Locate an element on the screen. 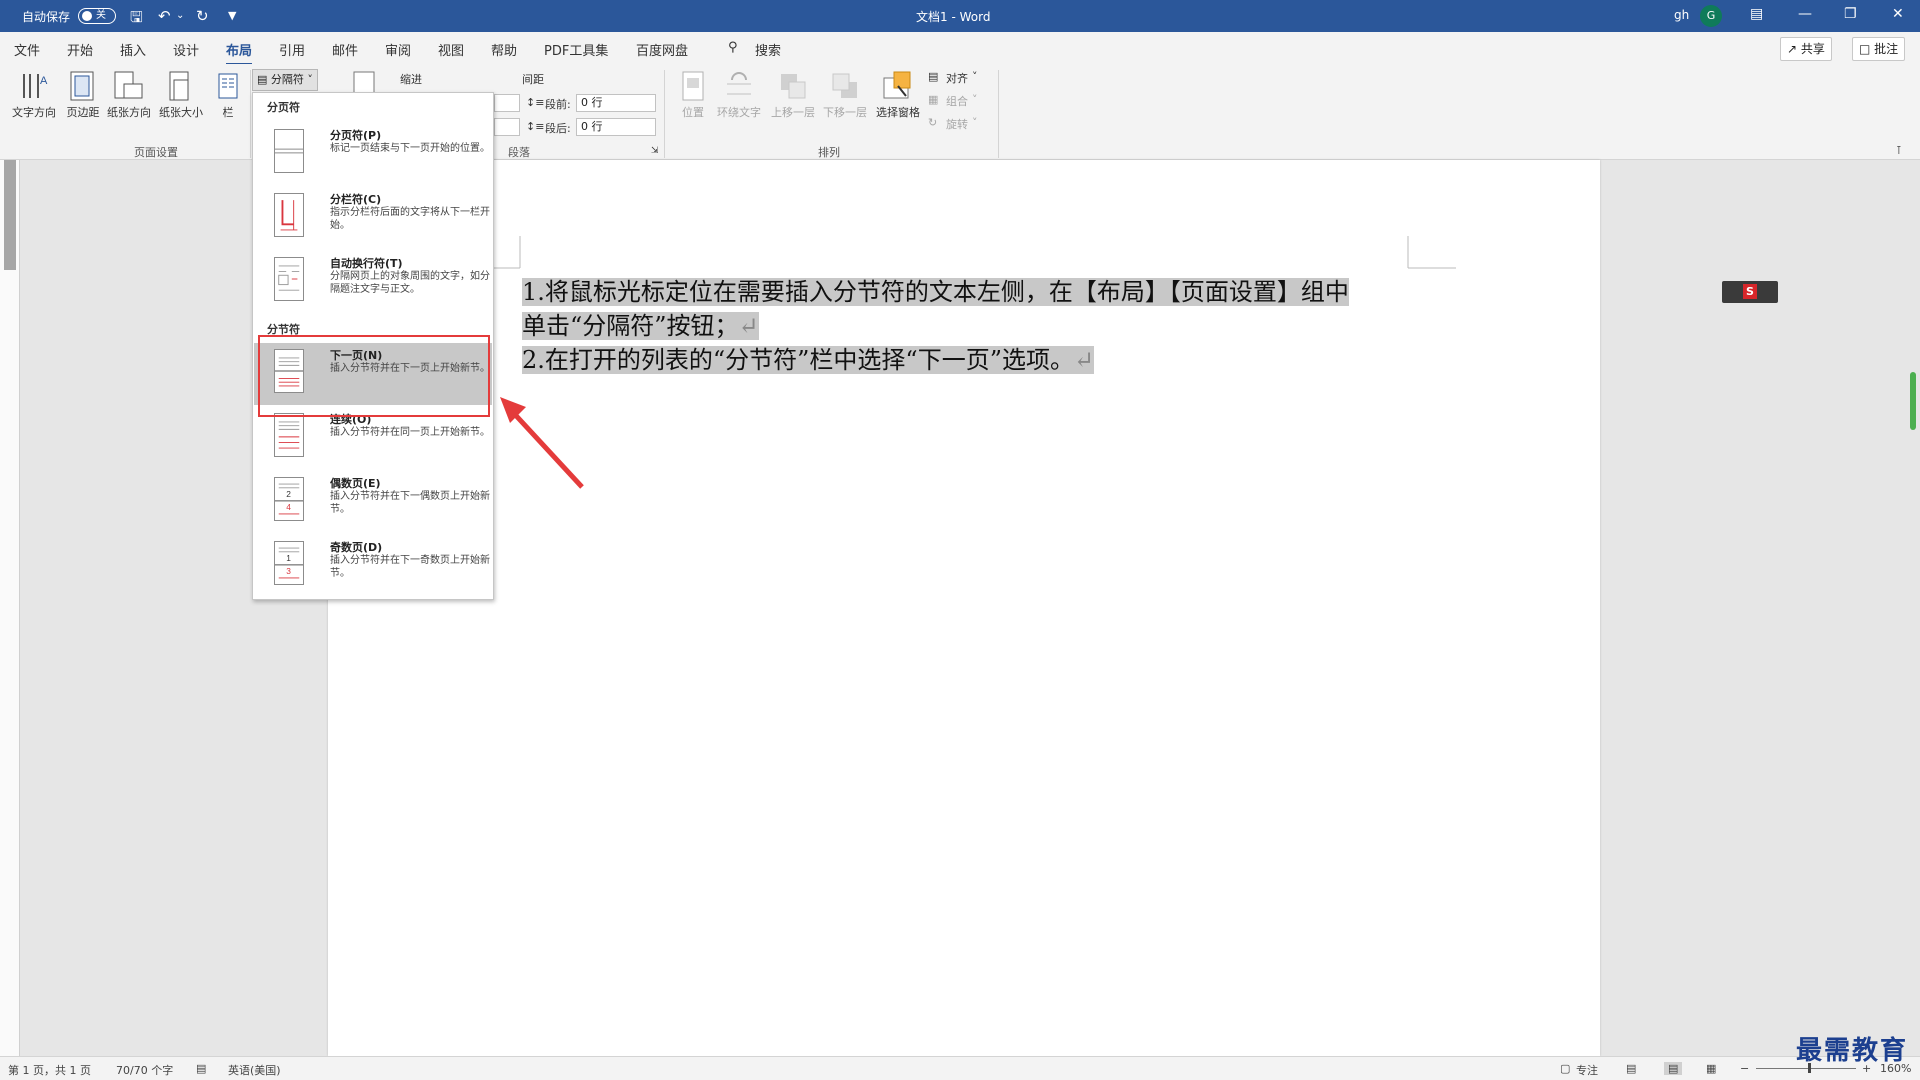 The height and width of the screenshot is (1080, 1920). rotate-button: 旋转 is located at coordinates (957, 124).